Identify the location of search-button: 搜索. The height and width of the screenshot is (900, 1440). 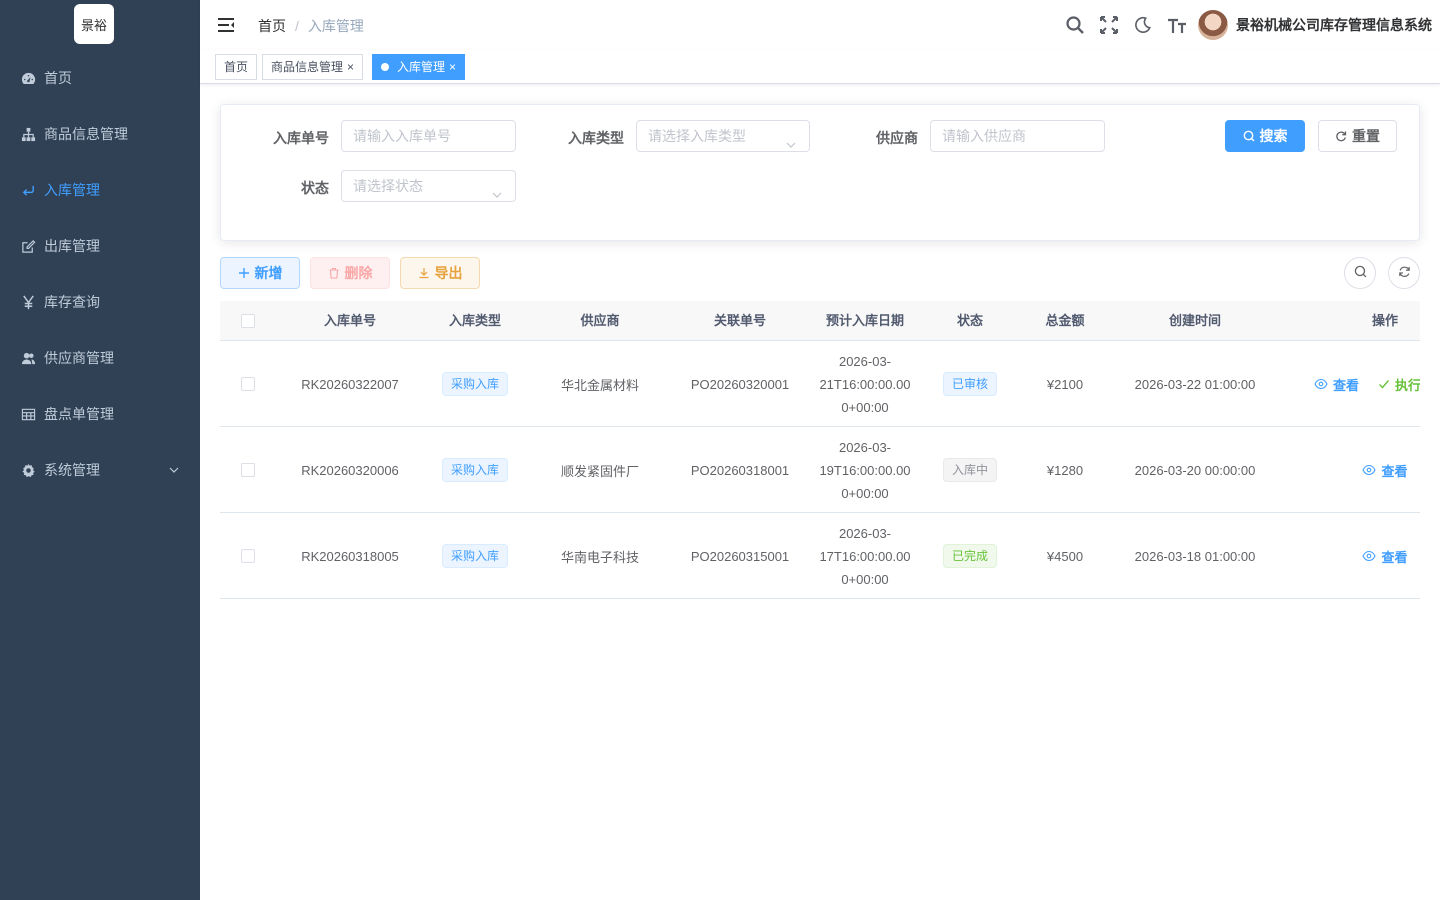
(1265, 136).